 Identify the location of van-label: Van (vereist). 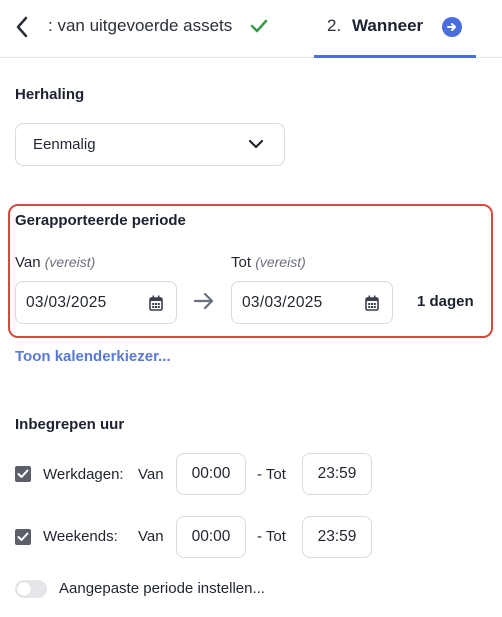
(55, 262).